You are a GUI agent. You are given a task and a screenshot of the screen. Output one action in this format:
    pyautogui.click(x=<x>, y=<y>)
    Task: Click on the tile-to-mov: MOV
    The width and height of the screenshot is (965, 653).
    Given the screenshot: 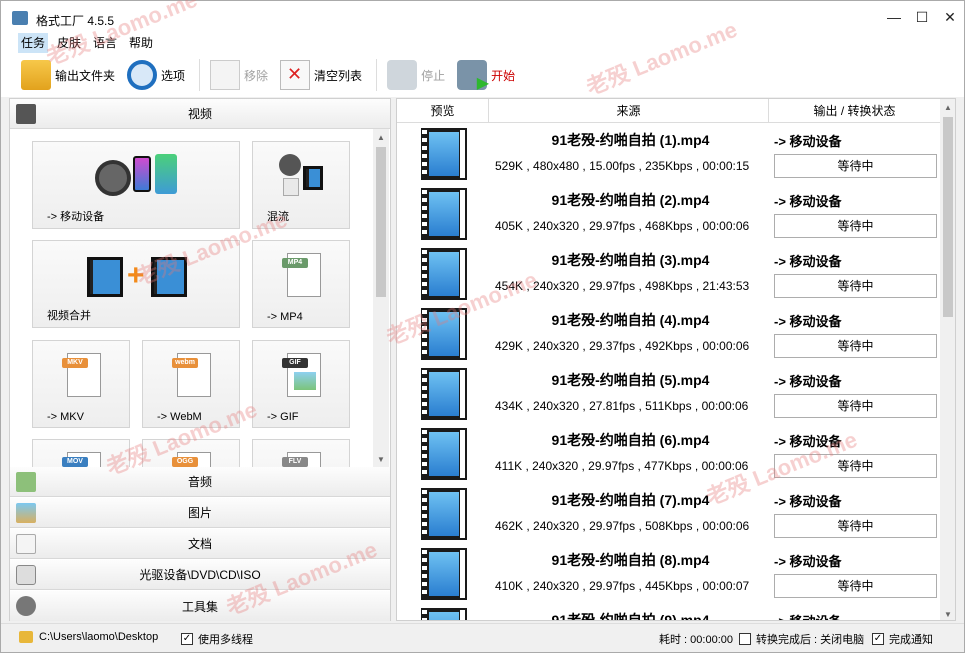 What is the action you would take?
    pyautogui.click(x=81, y=453)
    